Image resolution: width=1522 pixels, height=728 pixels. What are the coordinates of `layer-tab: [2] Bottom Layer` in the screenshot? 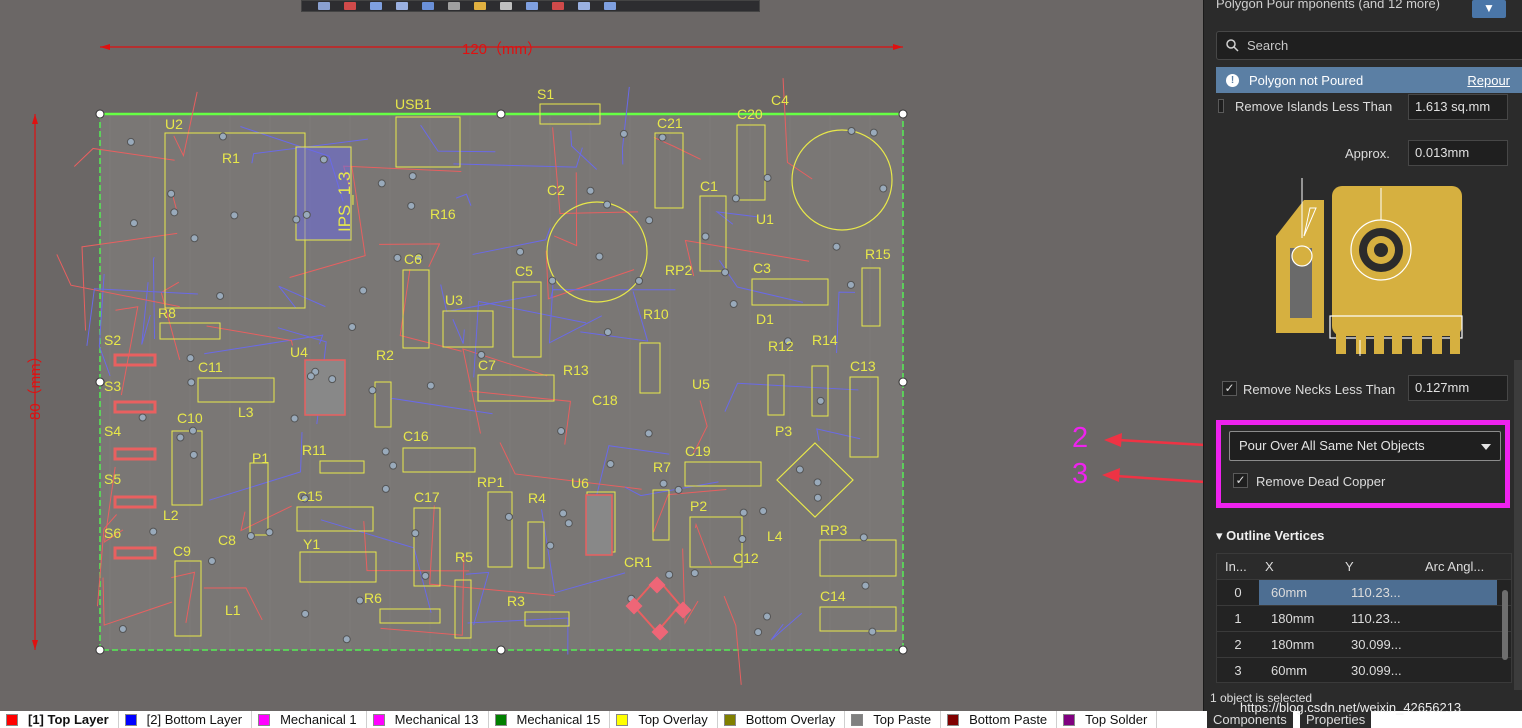 It's located at (186, 719).